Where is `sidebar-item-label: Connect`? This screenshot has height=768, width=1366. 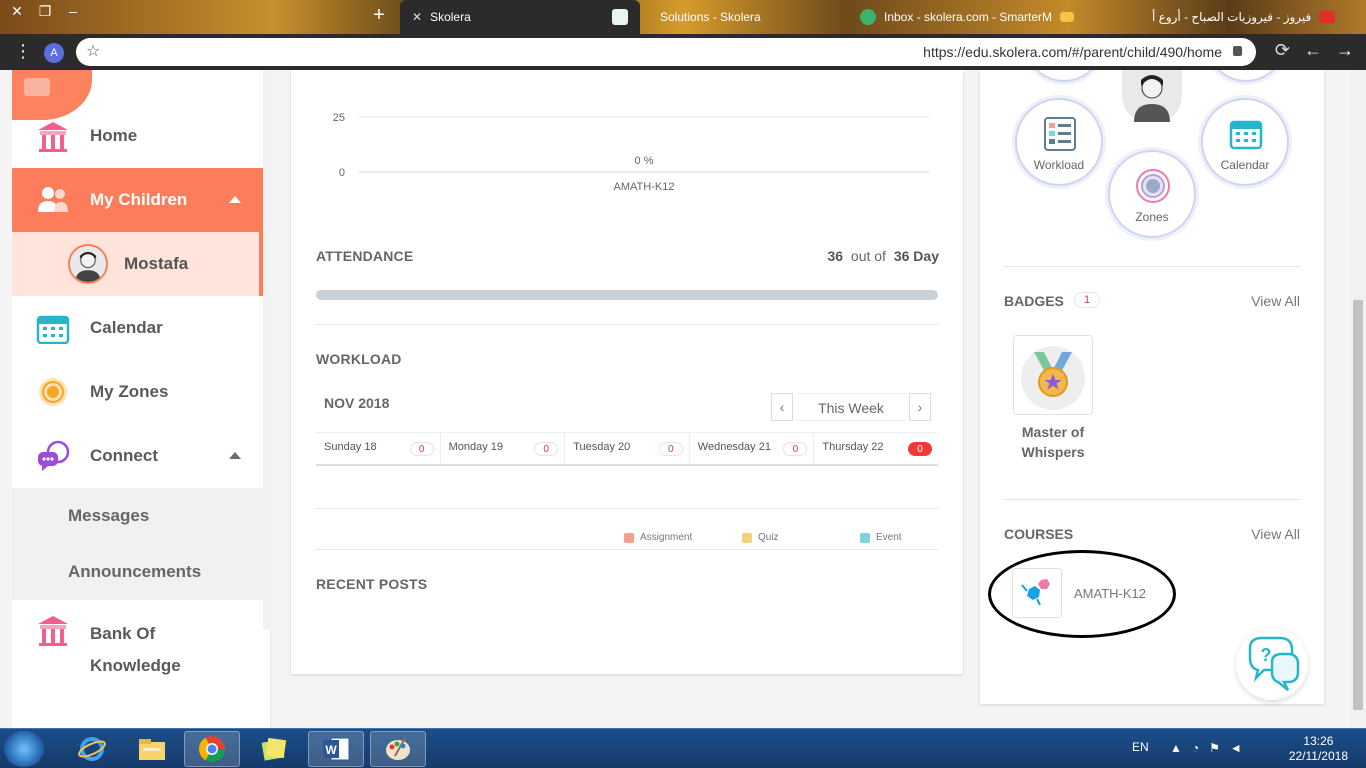
sidebar-item-label: Connect is located at coordinates (124, 455).